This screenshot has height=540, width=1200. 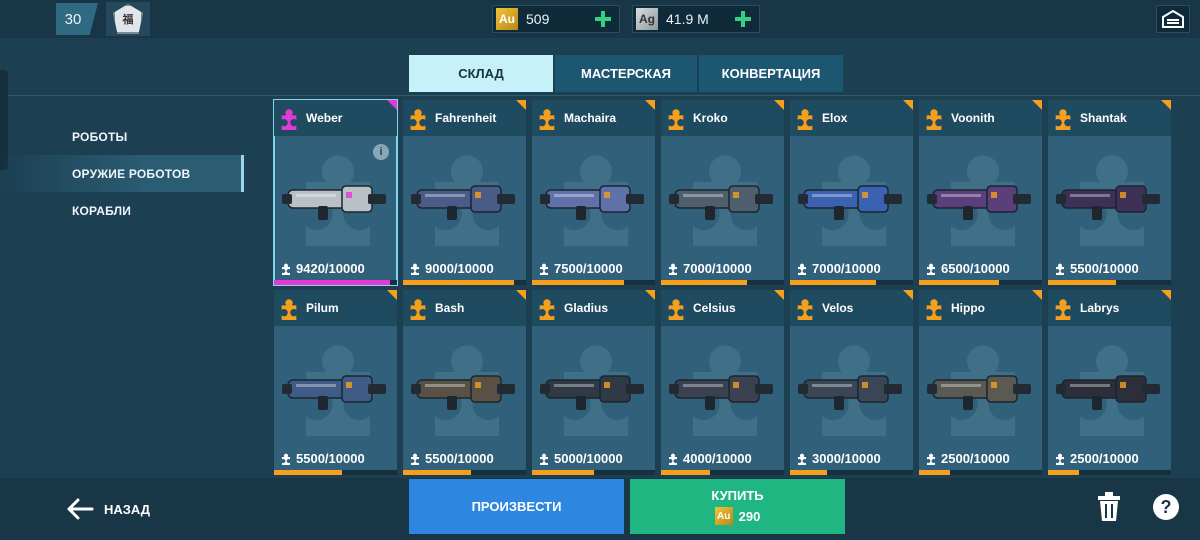 I want to click on emblem-glyph: 福, so click(x=128, y=20).